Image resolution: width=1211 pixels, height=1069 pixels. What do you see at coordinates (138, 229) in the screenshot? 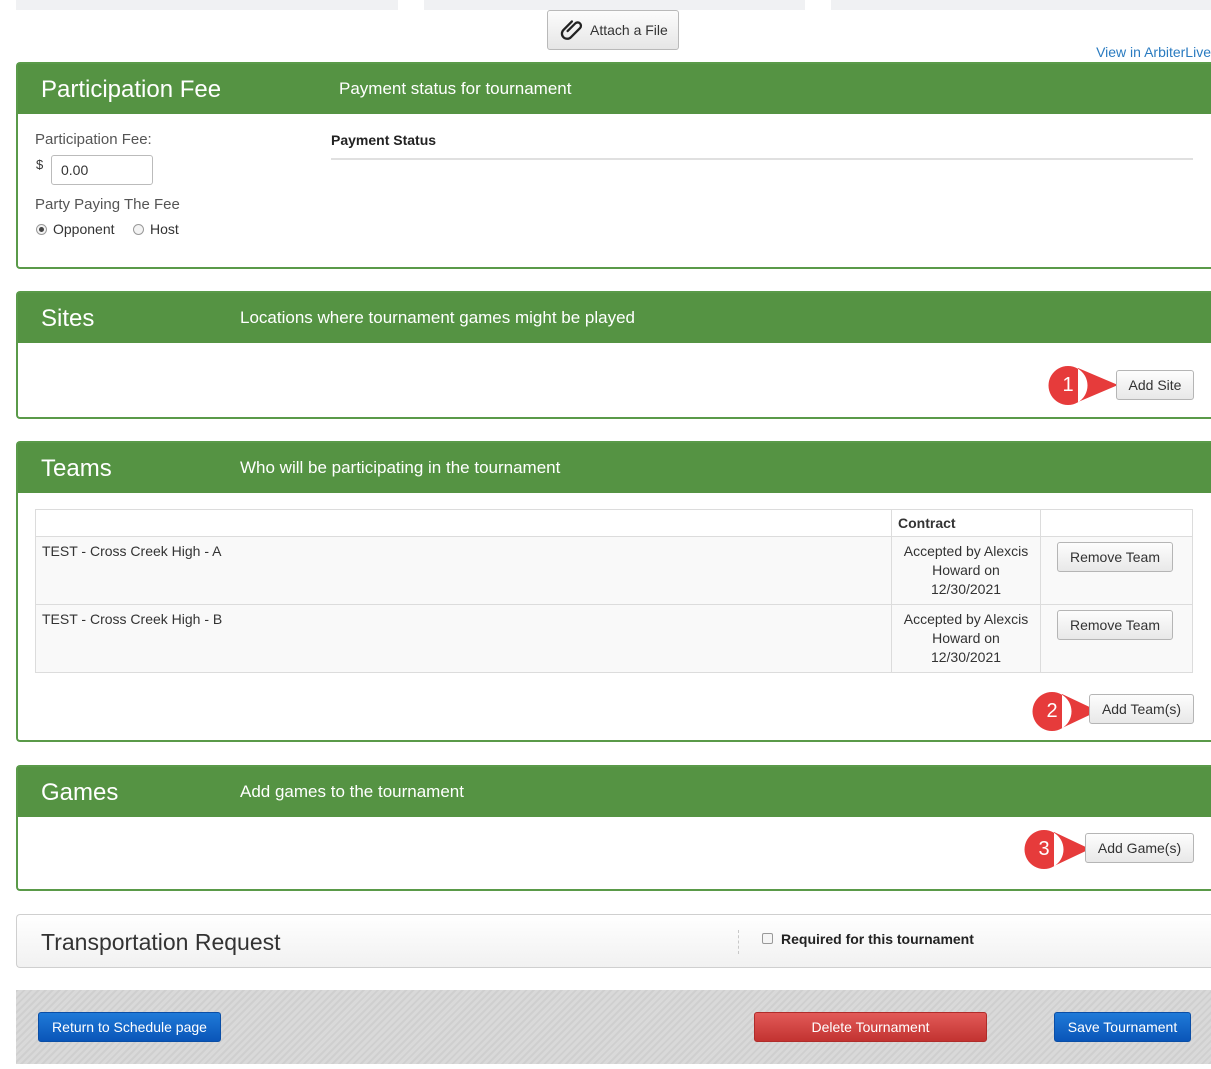
I see `host-radio` at bounding box center [138, 229].